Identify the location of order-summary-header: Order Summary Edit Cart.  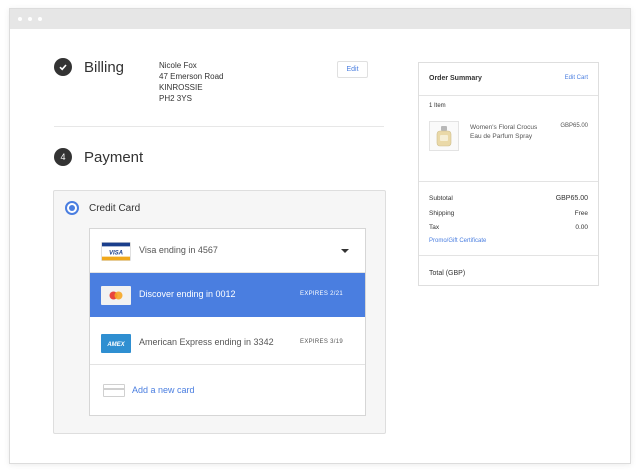
(508, 79).